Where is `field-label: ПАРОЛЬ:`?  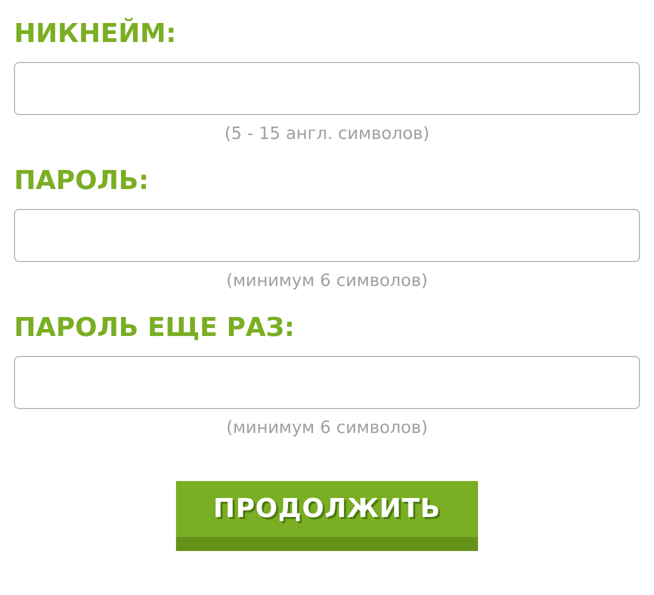 field-label: ПАРОЛЬ: is located at coordinates (81, 181).